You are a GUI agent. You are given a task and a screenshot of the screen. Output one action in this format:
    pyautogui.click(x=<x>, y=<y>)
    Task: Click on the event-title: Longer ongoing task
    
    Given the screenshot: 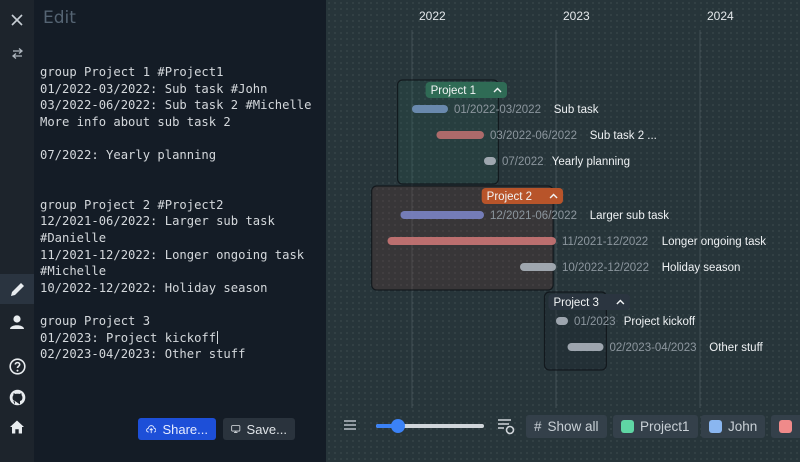 What is the action you would take?
    pyautogui.click(x=714, y=242)
    